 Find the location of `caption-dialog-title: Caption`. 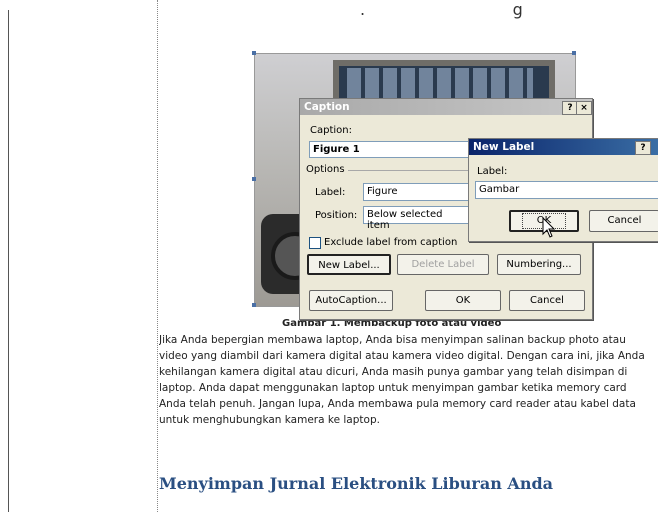

caption-dialog-title: Caption is located at coordinates (327, 107).